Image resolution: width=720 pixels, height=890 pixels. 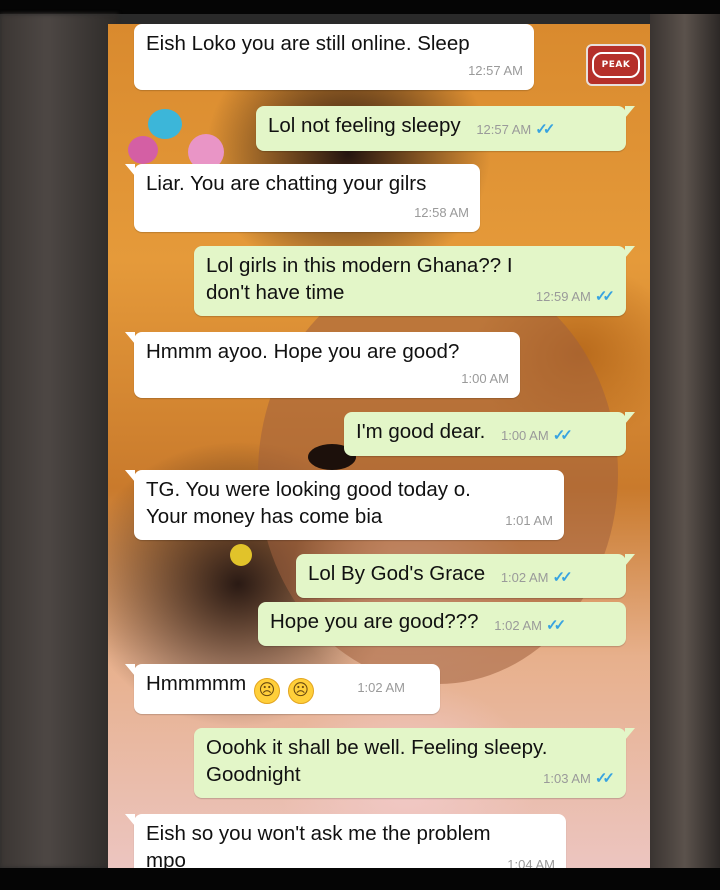 I want to click on message-meta: 1:01 AM, so click(x=529, y=520).